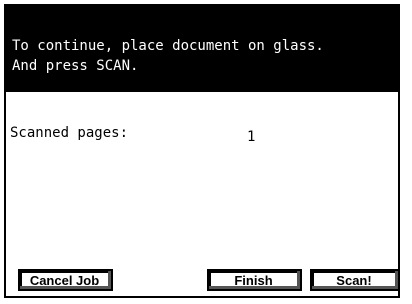 This screenshot has width=412, height=304. I want to click on scanned-pages-label: Scanned pages:, so click(69, 133).